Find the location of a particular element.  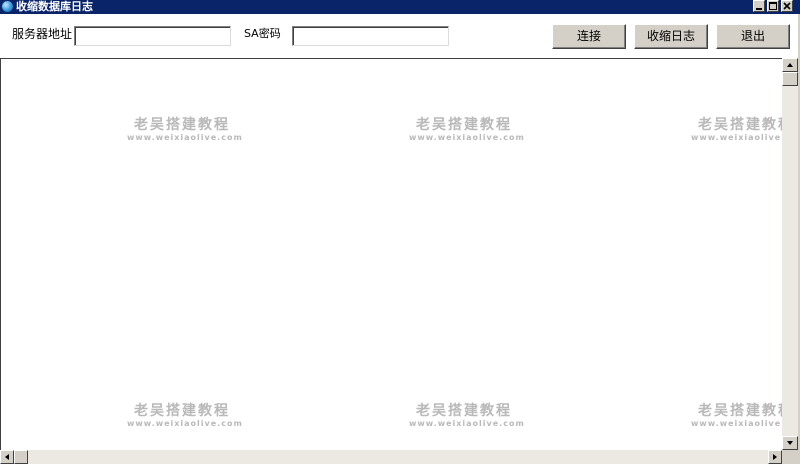

server-address-input is located at coordinates (152, 36).